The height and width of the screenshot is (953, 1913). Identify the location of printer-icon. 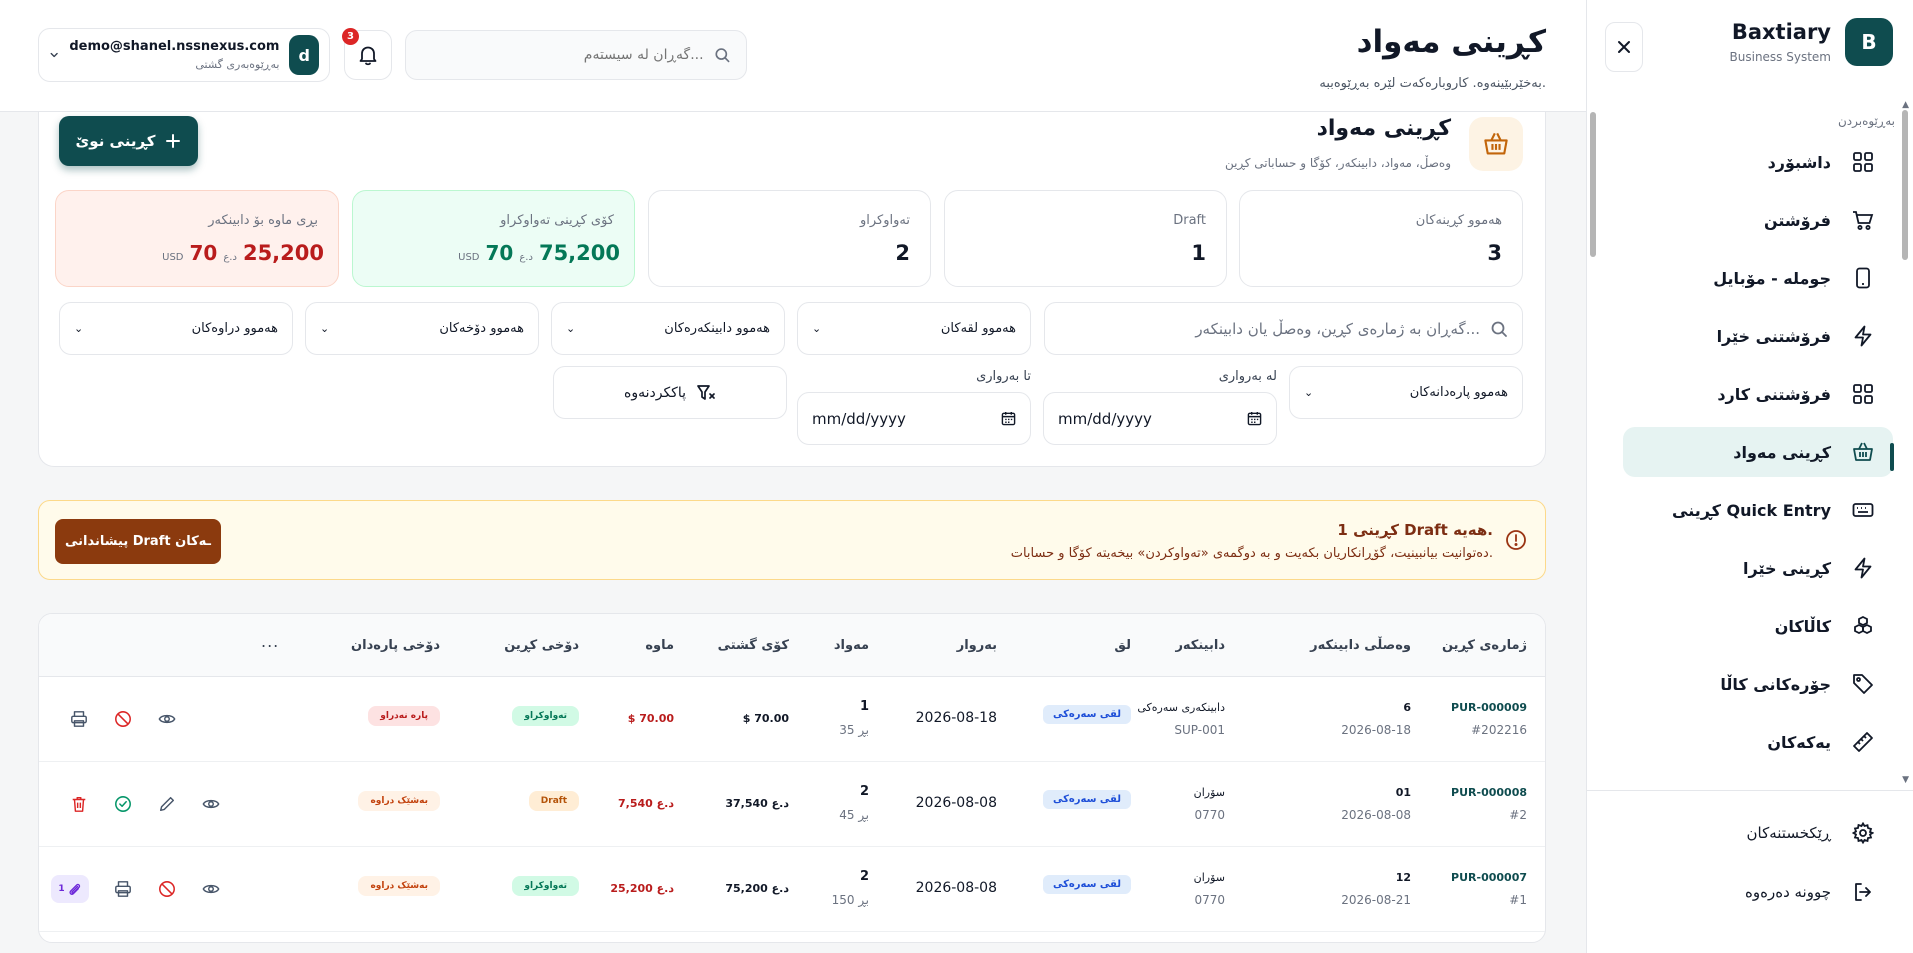
(79, 719).